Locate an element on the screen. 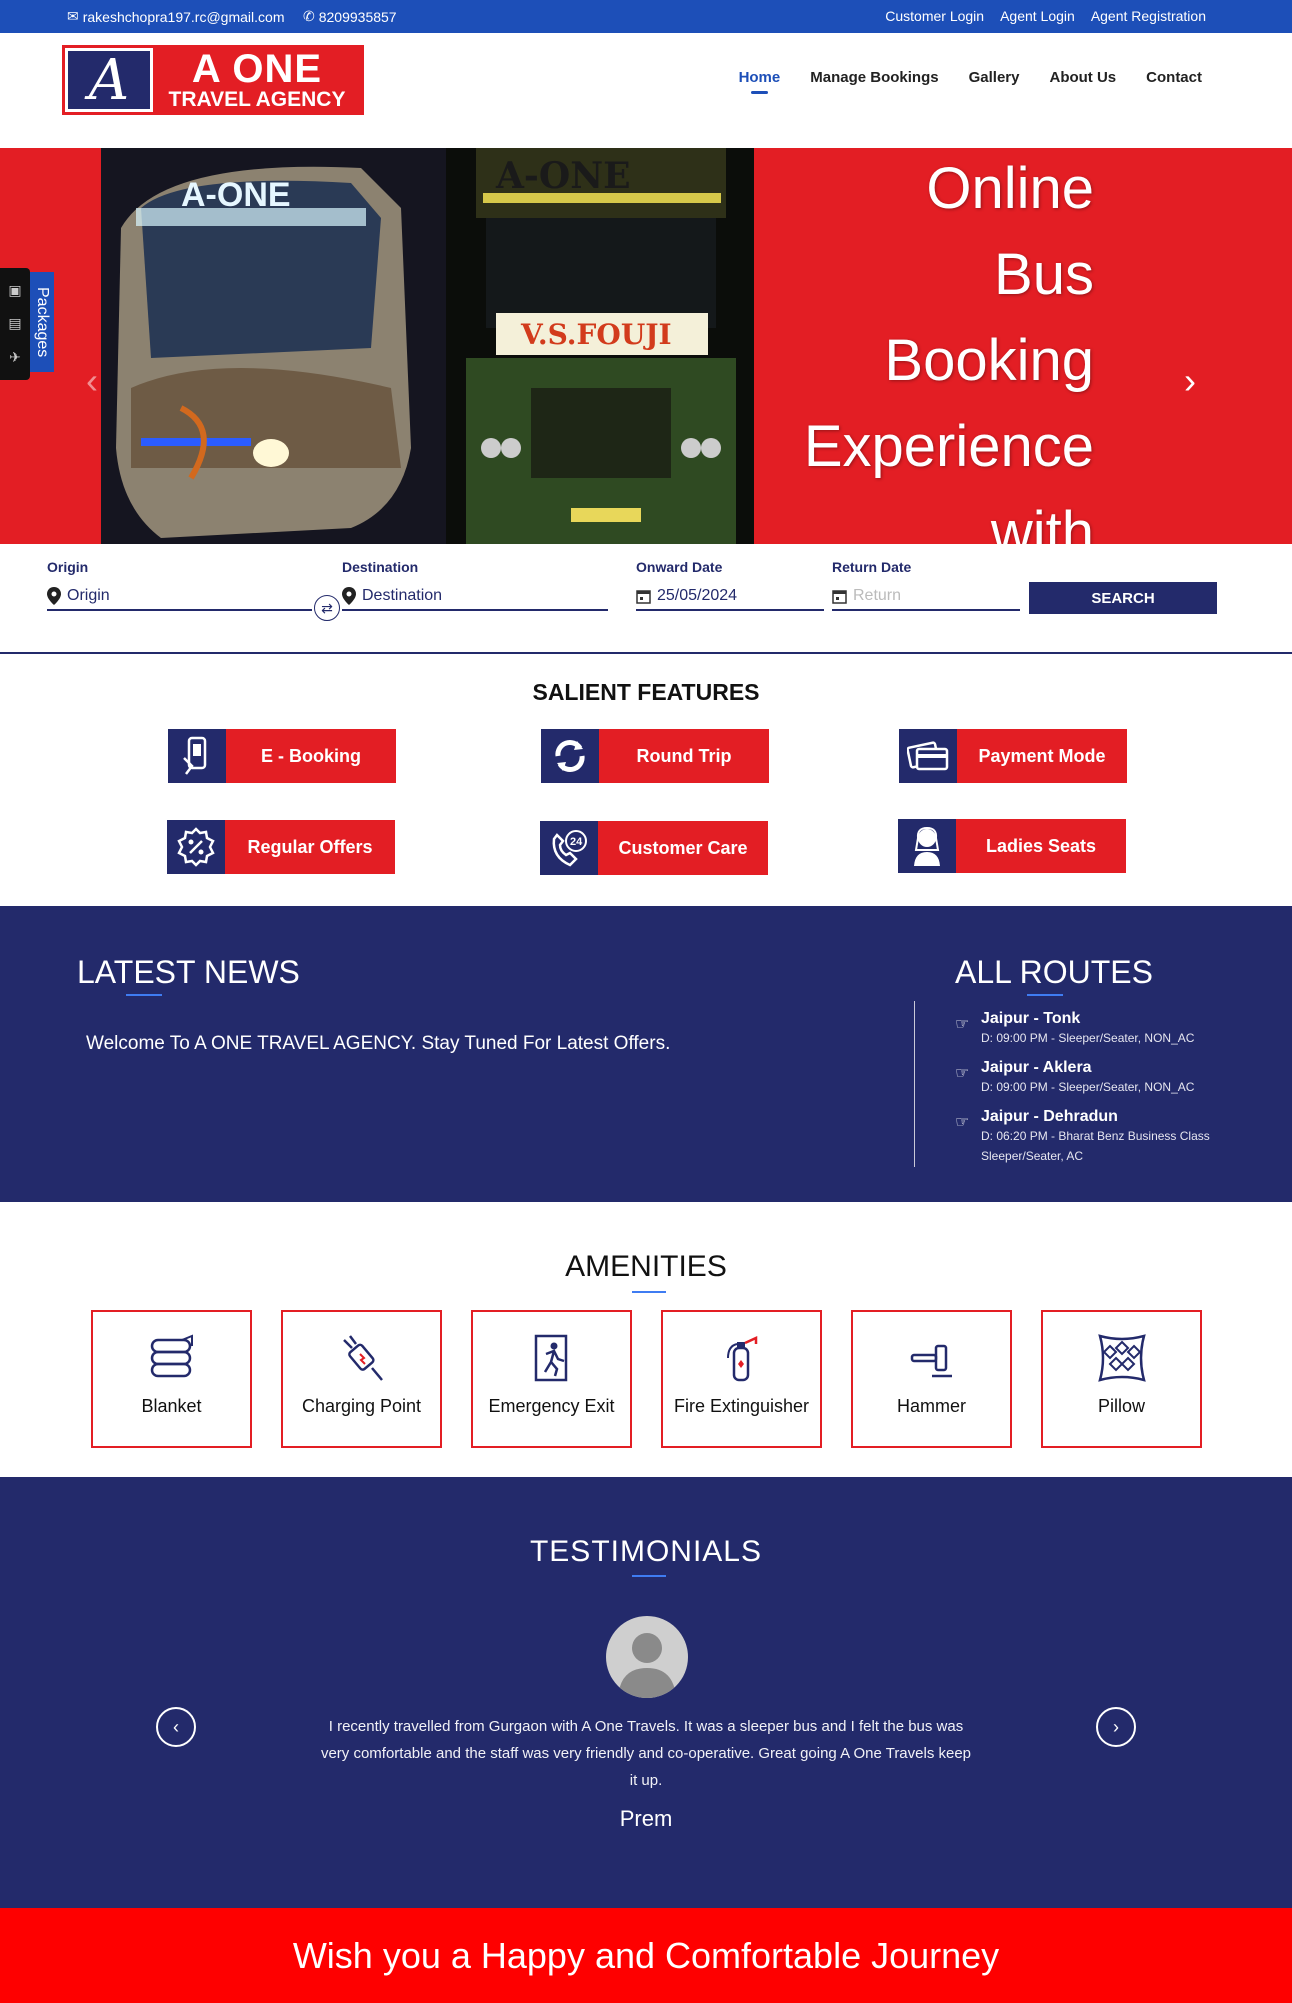  origin-placeholder: Origin is located at coordinates (88, 595).